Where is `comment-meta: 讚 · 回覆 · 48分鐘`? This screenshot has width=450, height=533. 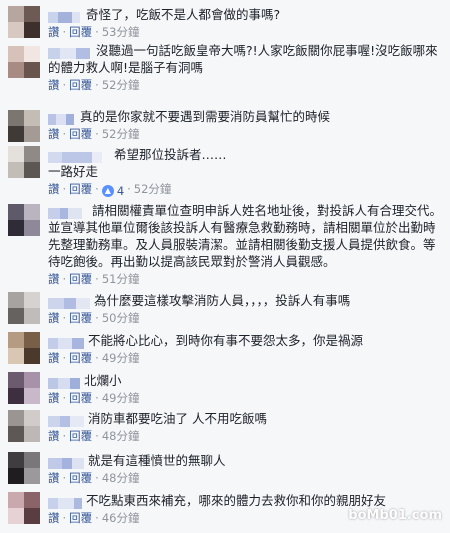 comment-meta: 讚 · 回覆 · 48分鐘 is located at coordinates (94, 436).